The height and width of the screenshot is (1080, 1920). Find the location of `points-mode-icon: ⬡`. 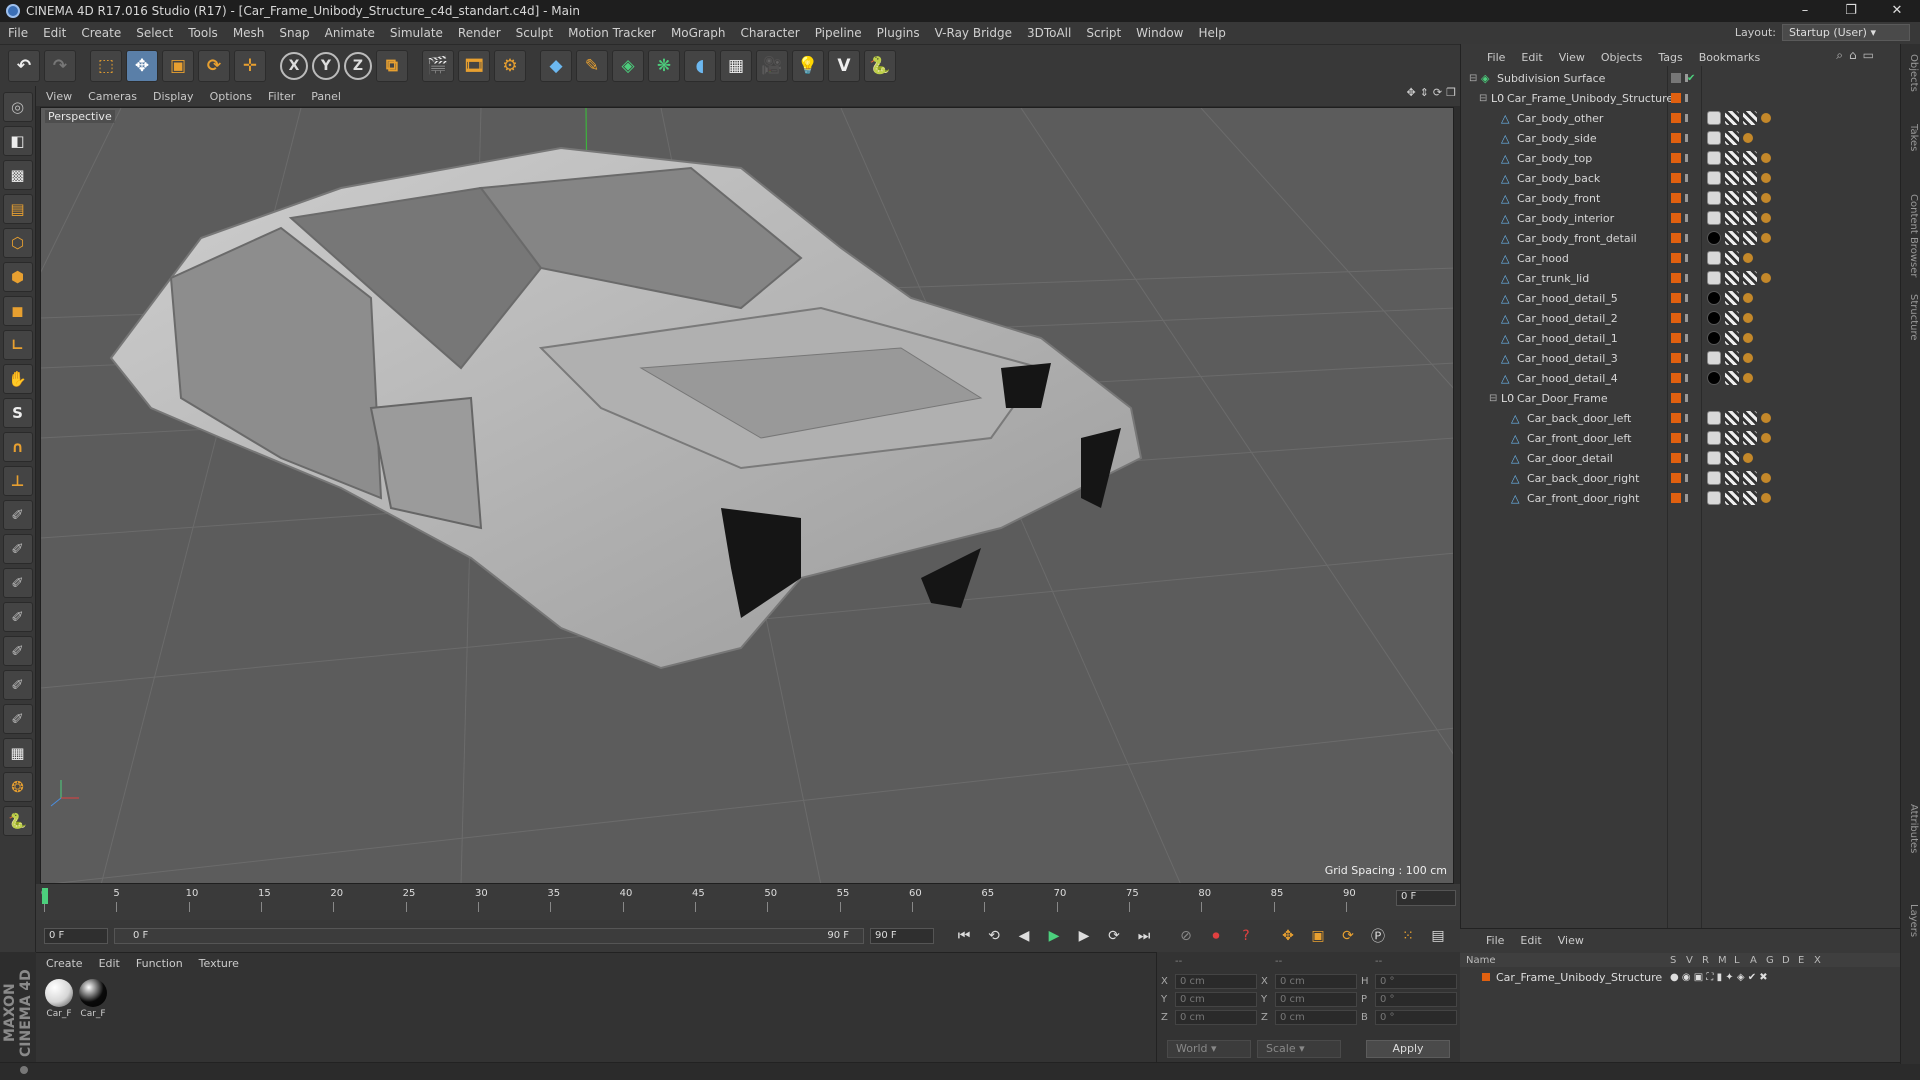

points-mode-icon: ⬡ is located at coordinates (17, 243).